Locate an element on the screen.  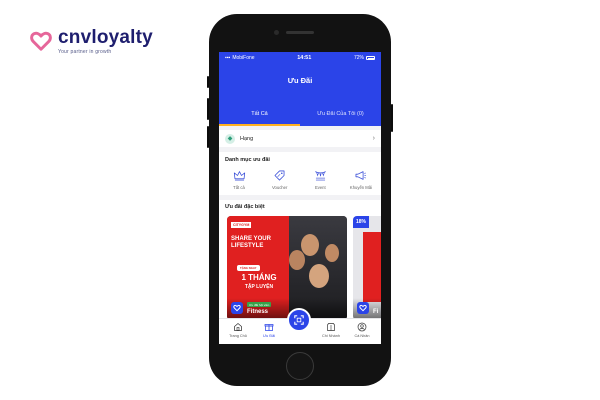
promo-banner is located at coordinates (372, 267).